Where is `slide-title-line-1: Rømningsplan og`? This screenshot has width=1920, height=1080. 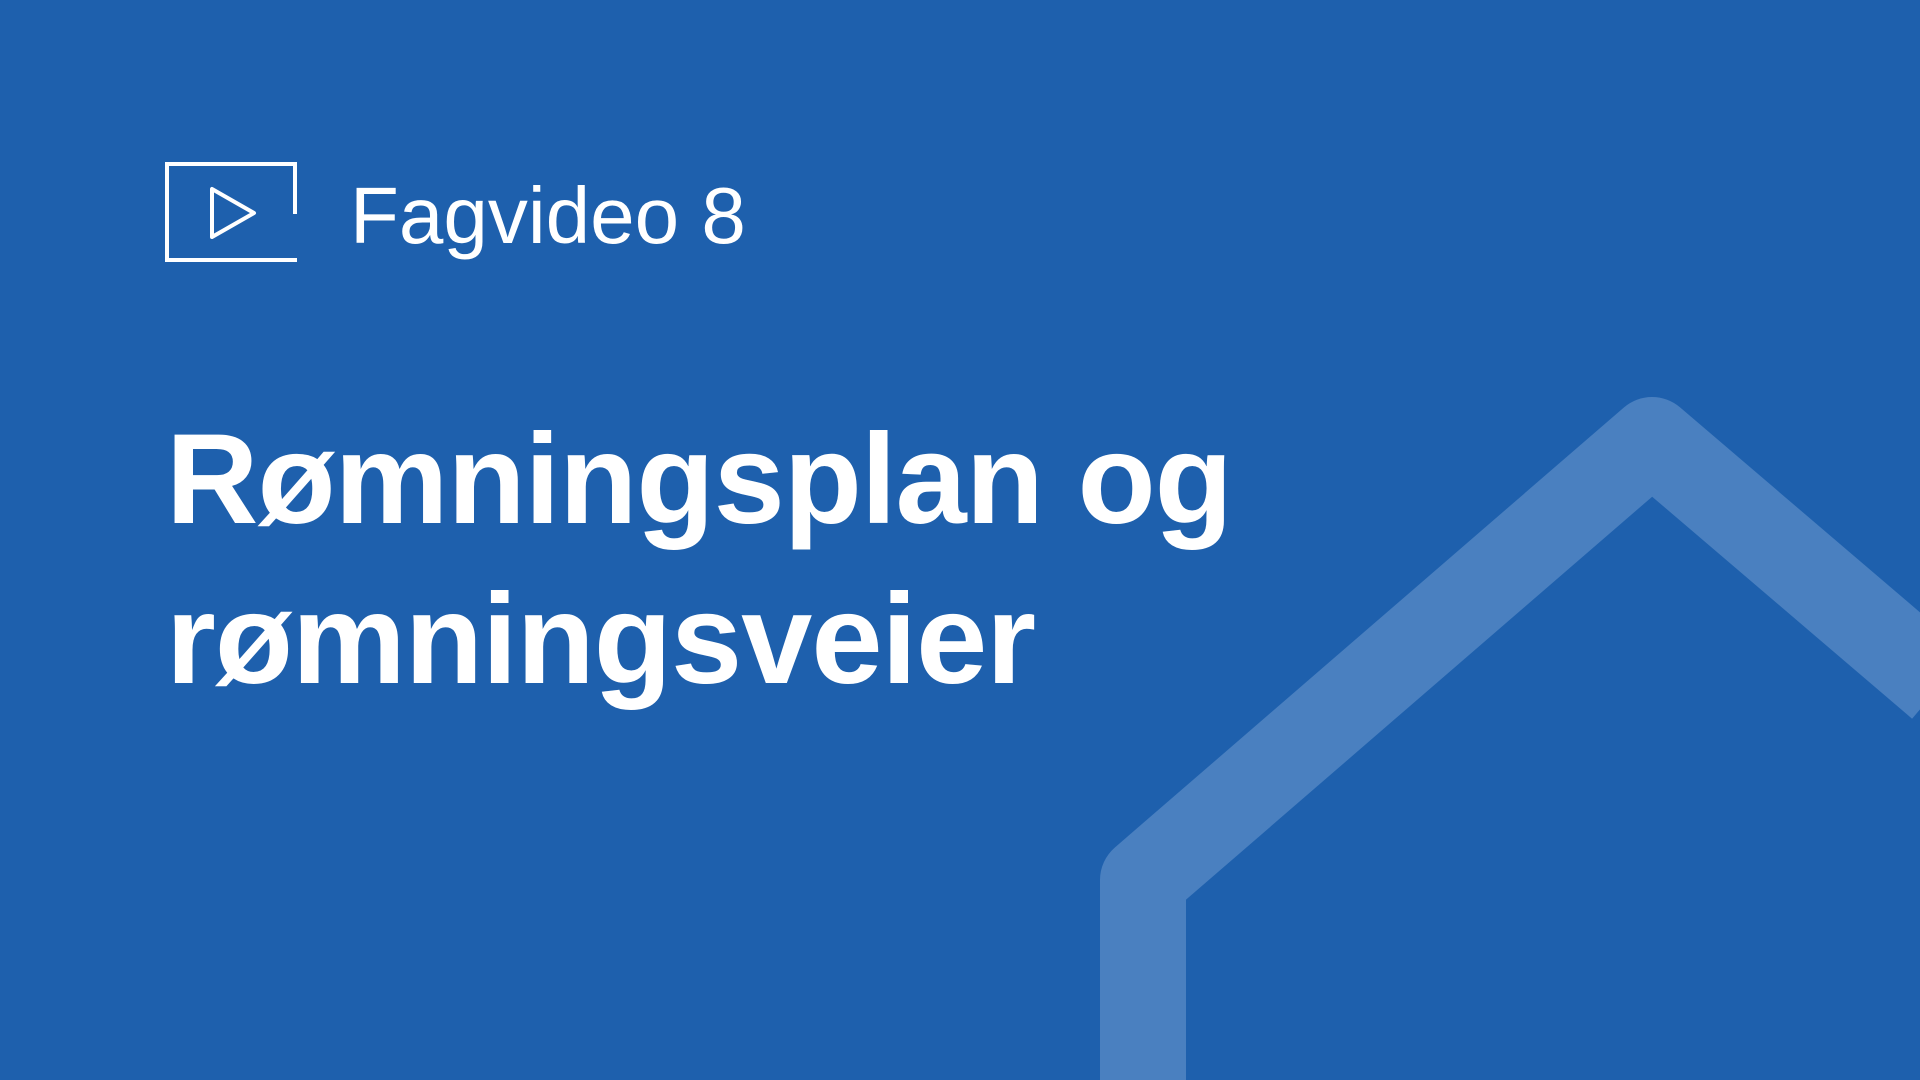 slide-title-line-1: Rømningsplan og is located at coordinates (699, 479).